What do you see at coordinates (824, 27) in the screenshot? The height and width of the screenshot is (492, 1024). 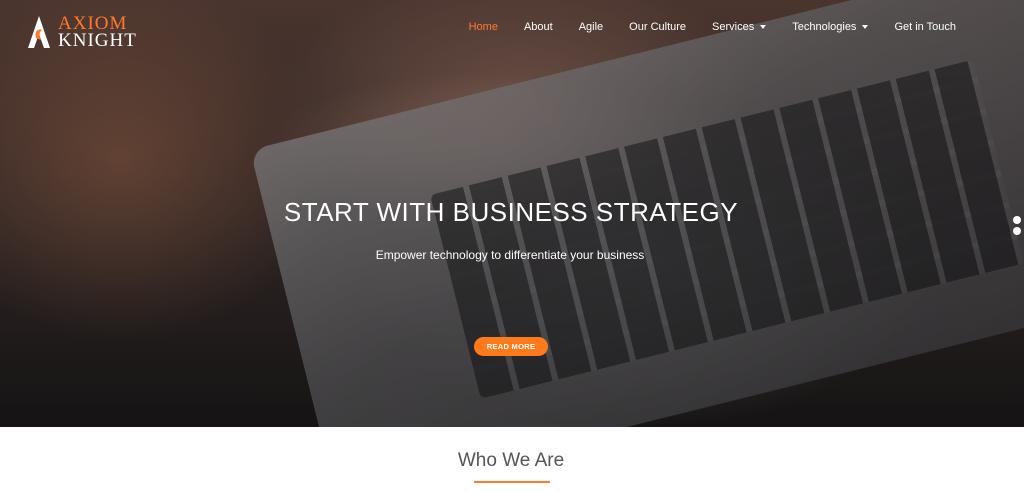 I see `nav-item-label: Technologies` at bounding box center [824, 27].